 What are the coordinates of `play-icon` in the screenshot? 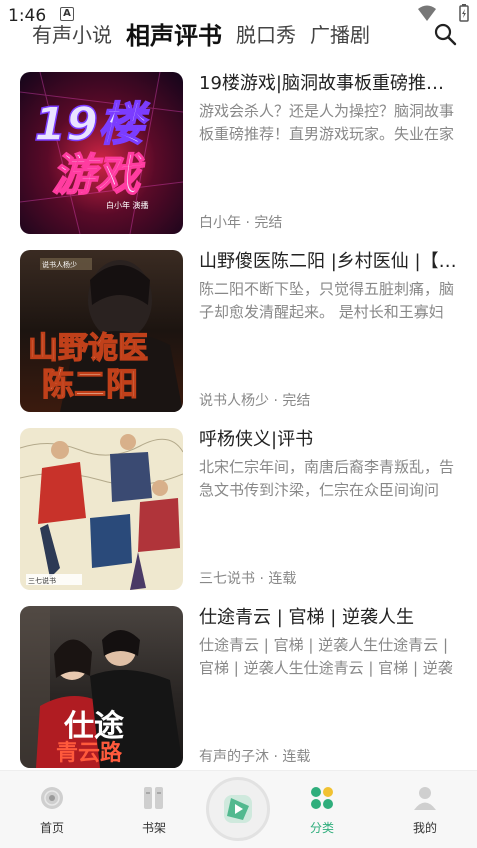 It's located at (238, 809).